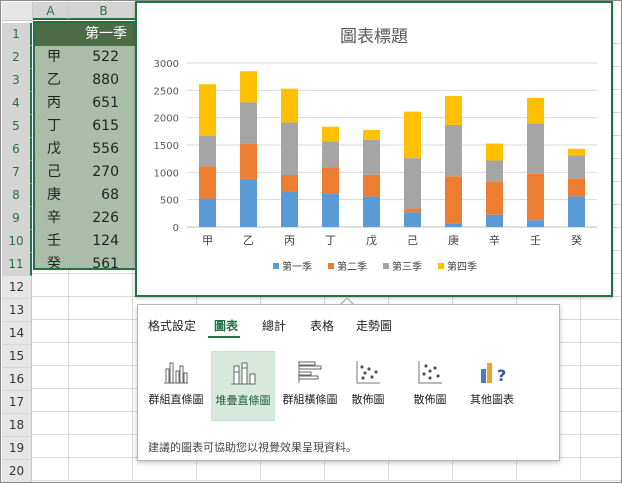  I want to click on clustered-column-button: 群組直條圖, so click(176, 386).